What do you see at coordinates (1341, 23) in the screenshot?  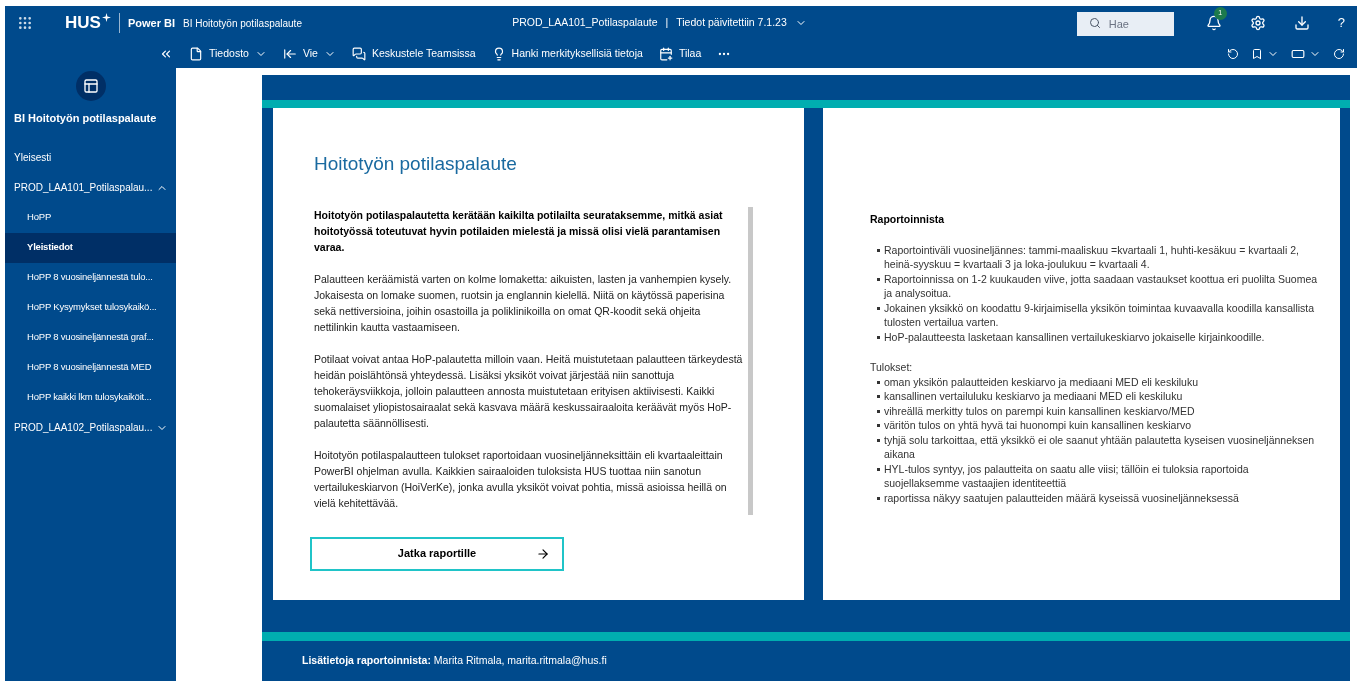 I see `help-button: ?` at bounding box center [1341, 23].